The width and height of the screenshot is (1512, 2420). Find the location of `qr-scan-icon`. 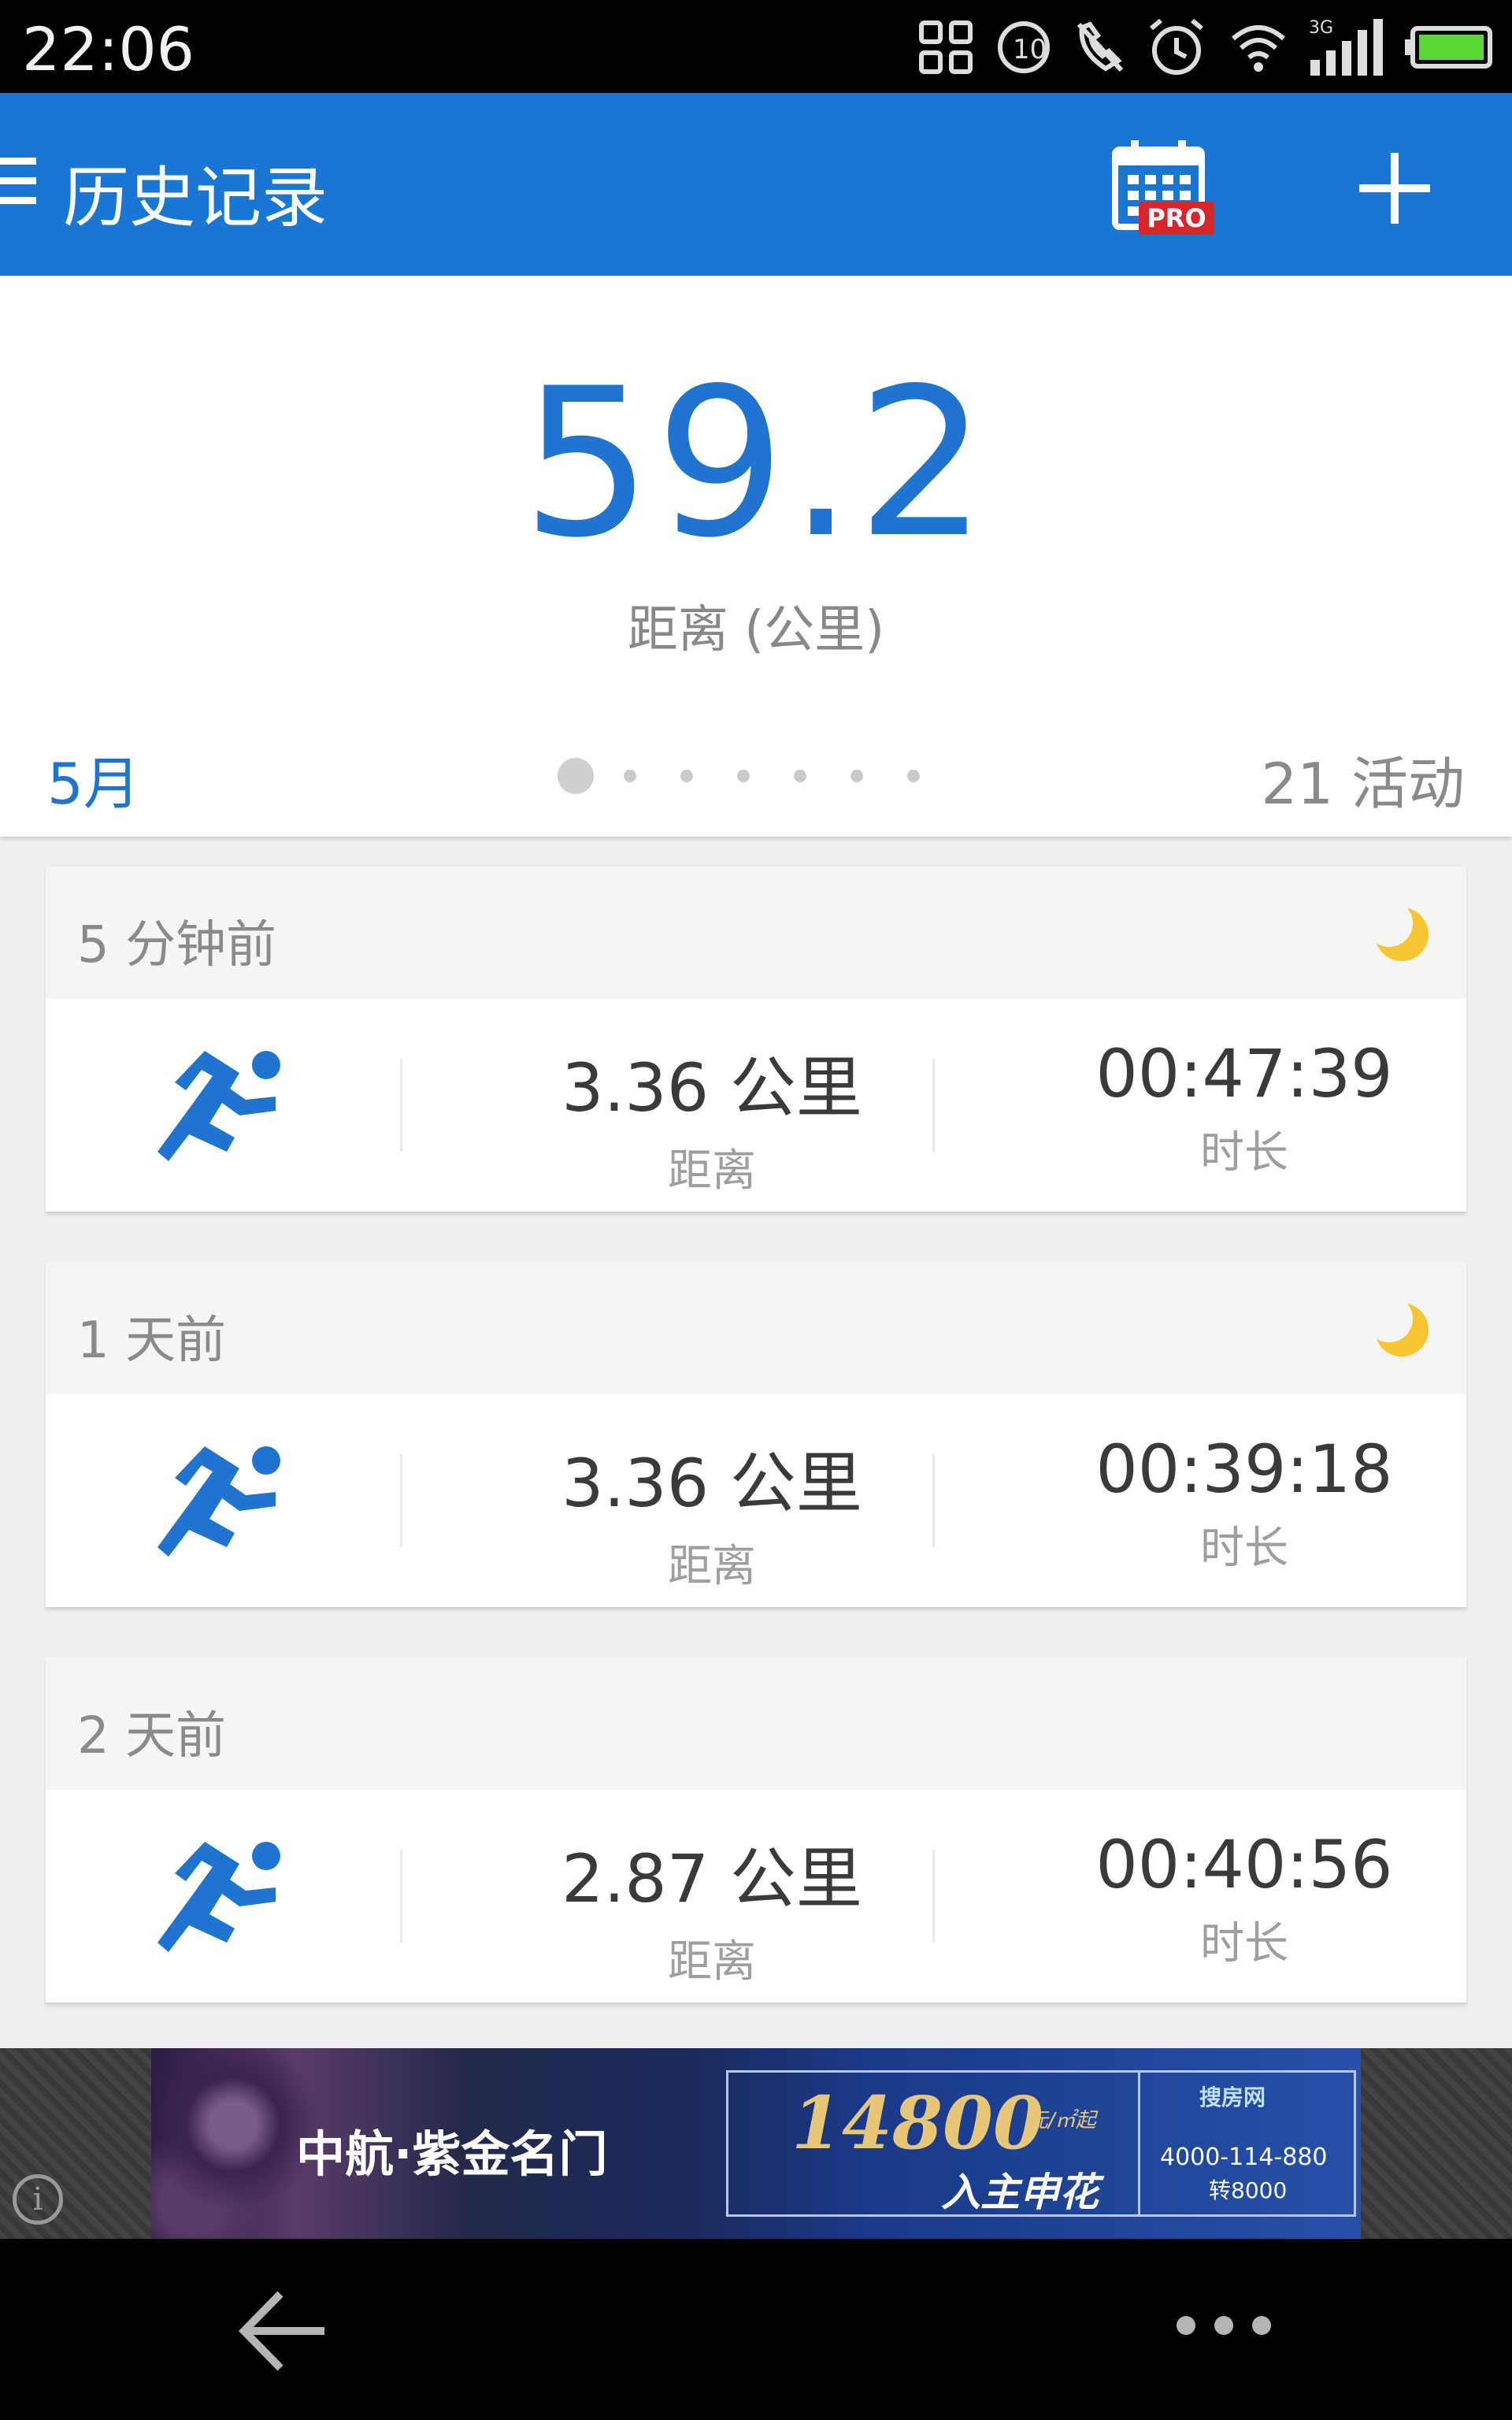

qr-scan-icon is located at coordinates (945, 47).